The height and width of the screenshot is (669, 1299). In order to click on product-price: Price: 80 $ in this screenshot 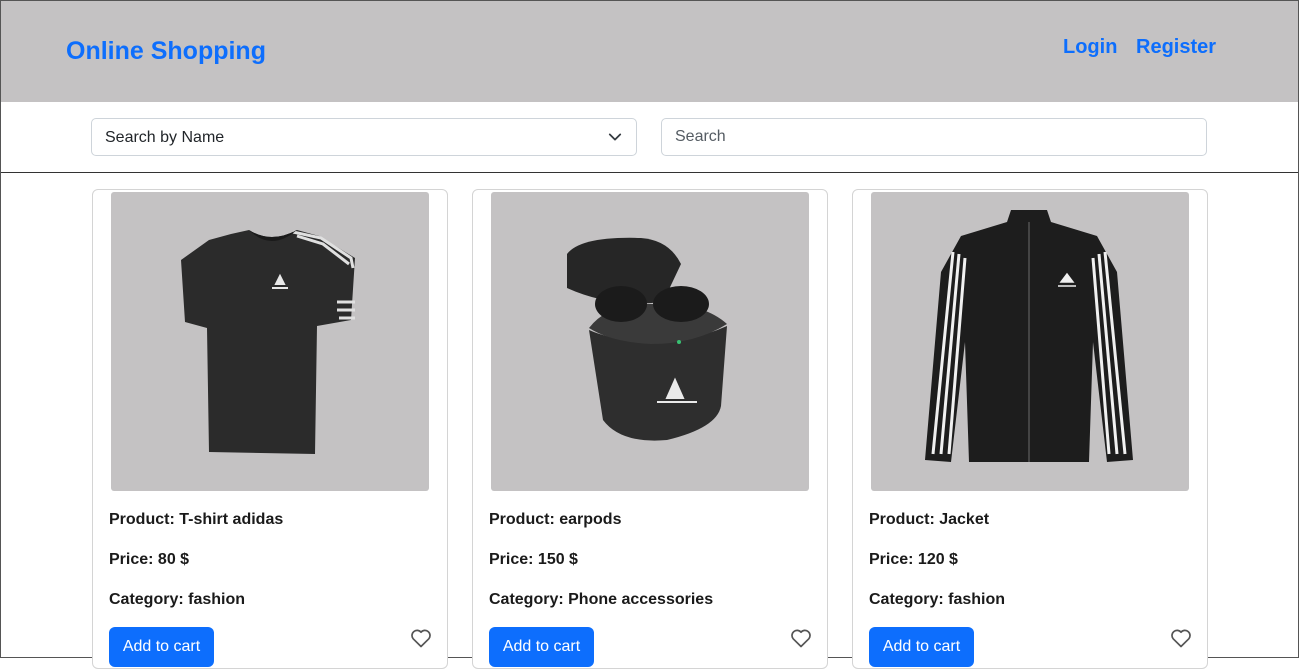, I will do `click(149, 559)`.